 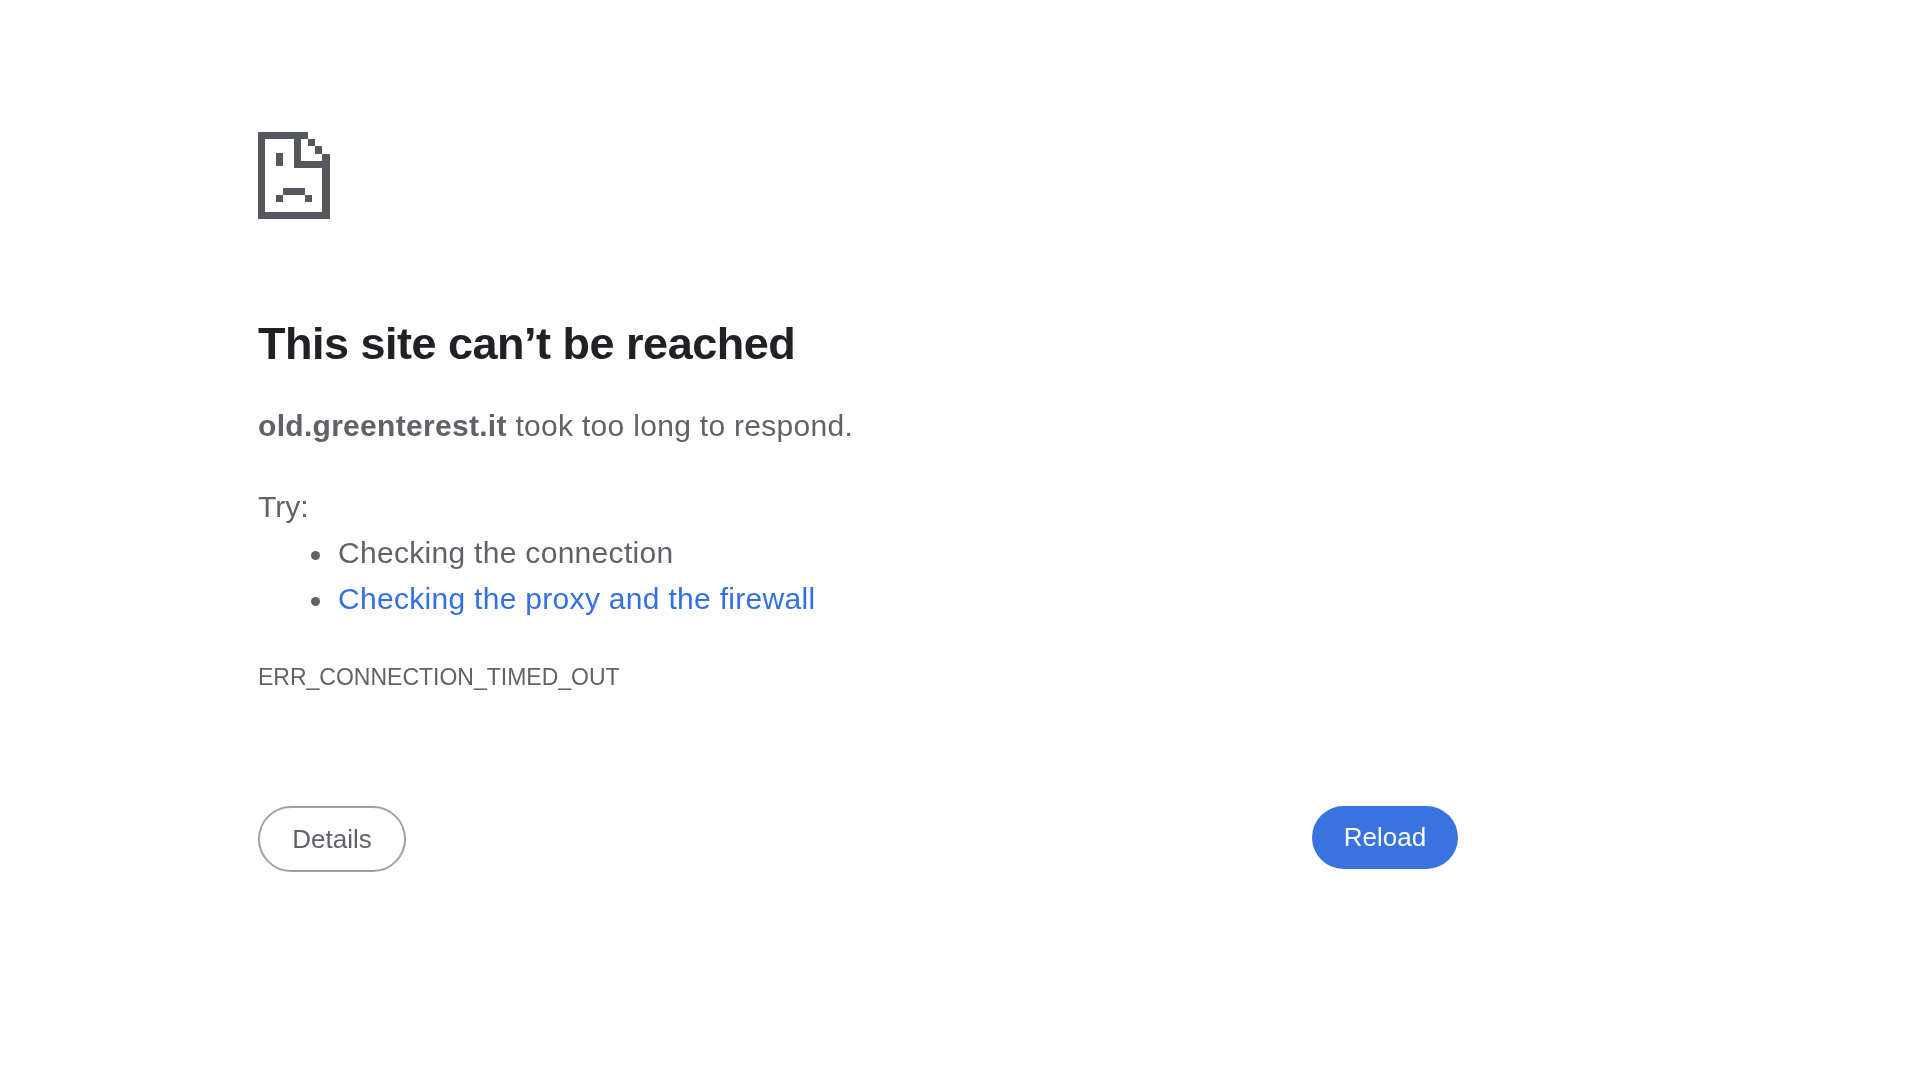 I want to click on sad-document-icon, so click(x=294, y=175).